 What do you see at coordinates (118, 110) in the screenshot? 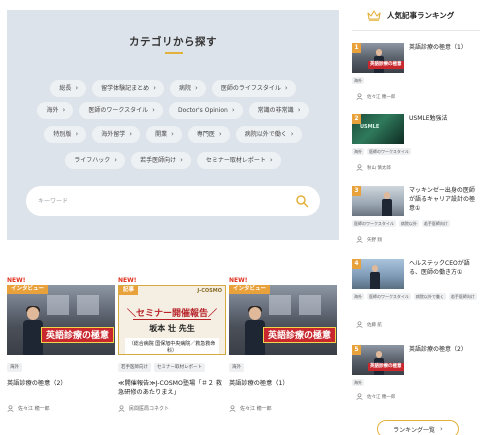
I see `tag-label: 医師のワークスタイル` at bounding box center [118, 110].